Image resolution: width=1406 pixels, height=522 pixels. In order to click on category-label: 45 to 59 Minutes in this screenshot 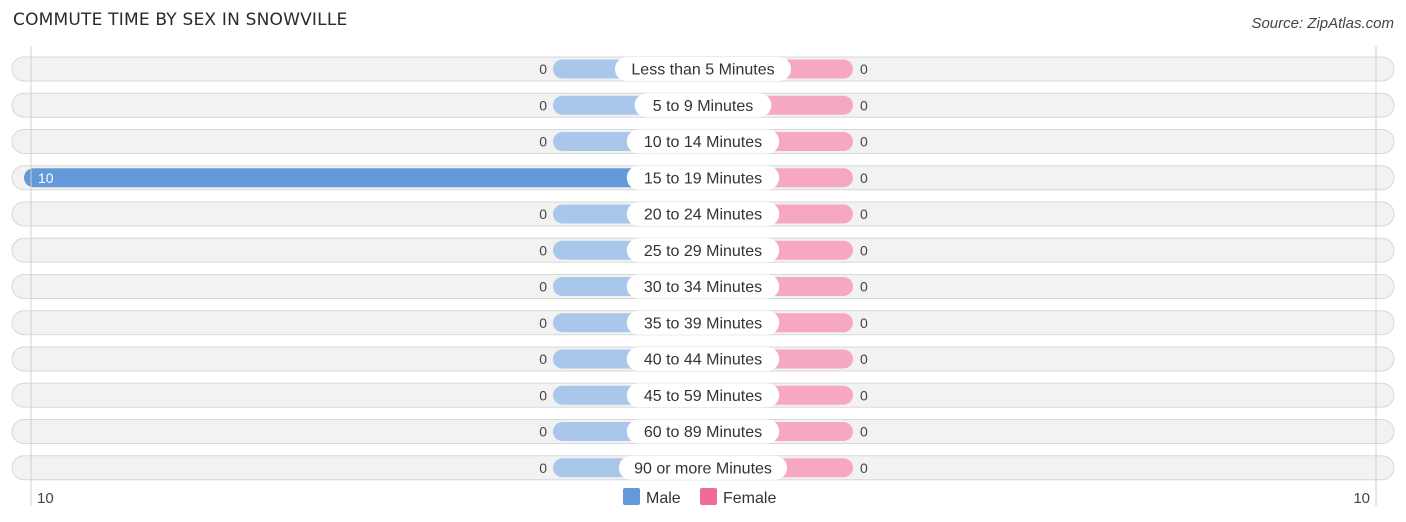, I will do `click(703, 396)`.